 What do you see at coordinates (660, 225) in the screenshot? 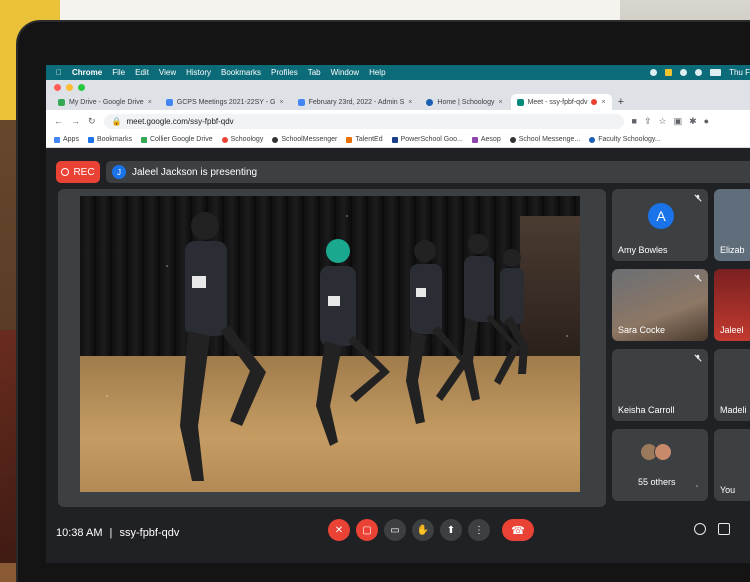
I see `participant-tile: A Amy Bowles` at bounding box center [660, 225].